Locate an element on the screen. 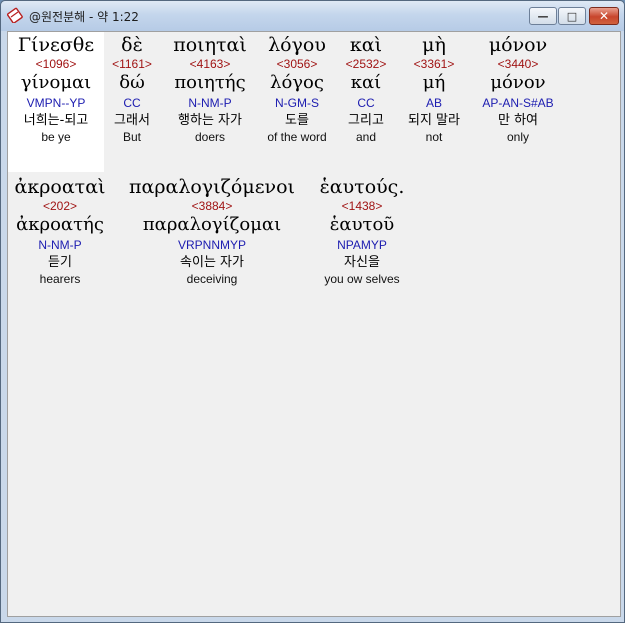  english-gloss: doers is located at coordinates (210, 137).